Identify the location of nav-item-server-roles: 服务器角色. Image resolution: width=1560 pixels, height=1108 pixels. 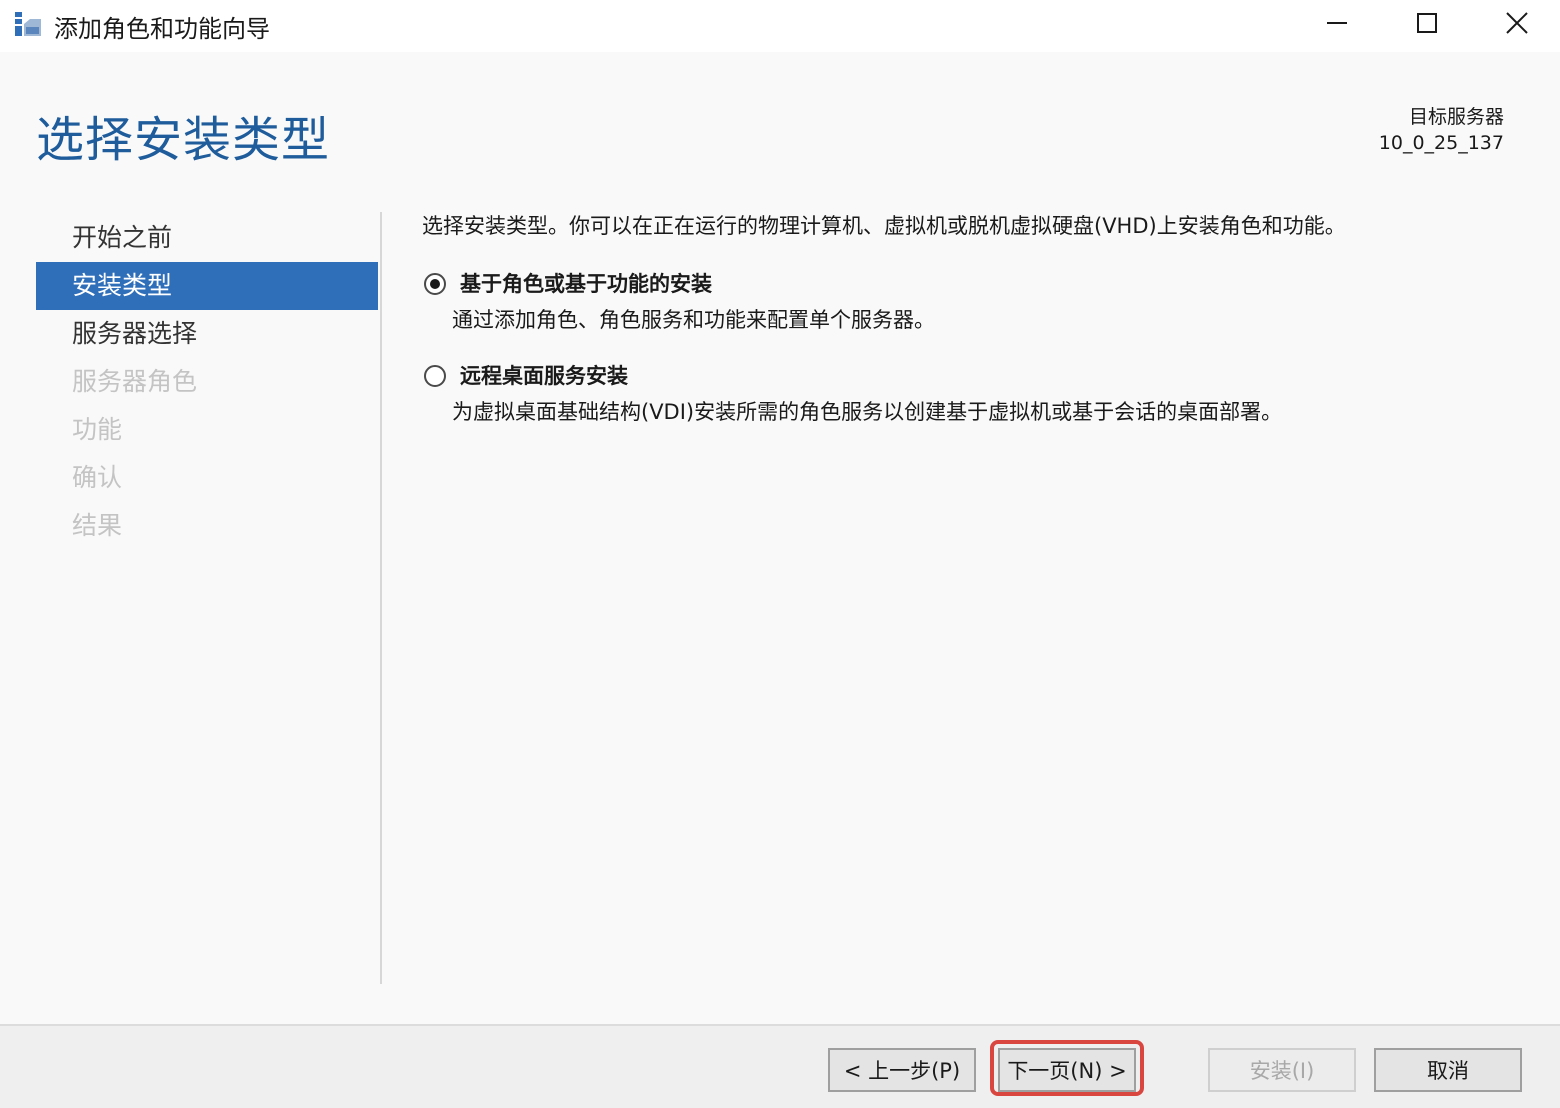
(135, 381).